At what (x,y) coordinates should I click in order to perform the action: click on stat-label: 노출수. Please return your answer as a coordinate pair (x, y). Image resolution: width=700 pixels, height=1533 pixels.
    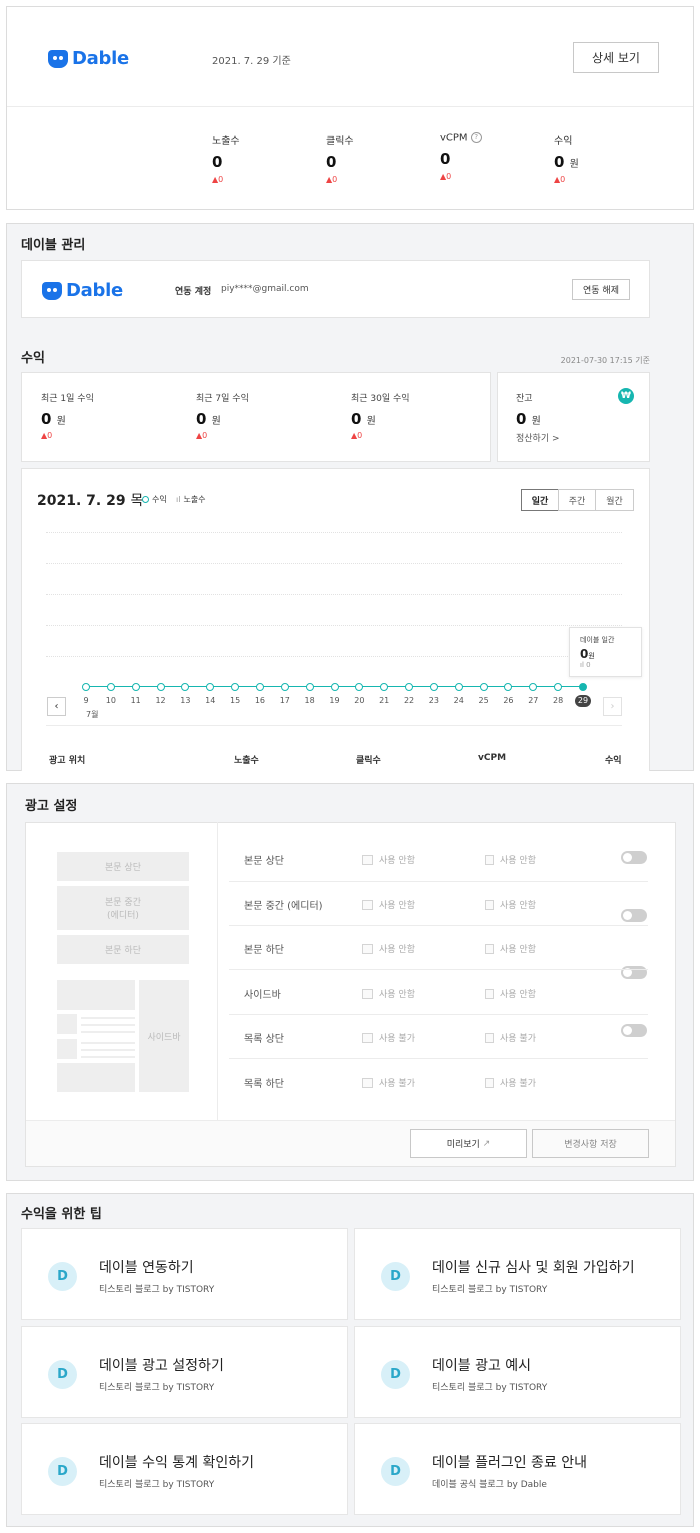
    Looking at the image, I should click on (226, 141).